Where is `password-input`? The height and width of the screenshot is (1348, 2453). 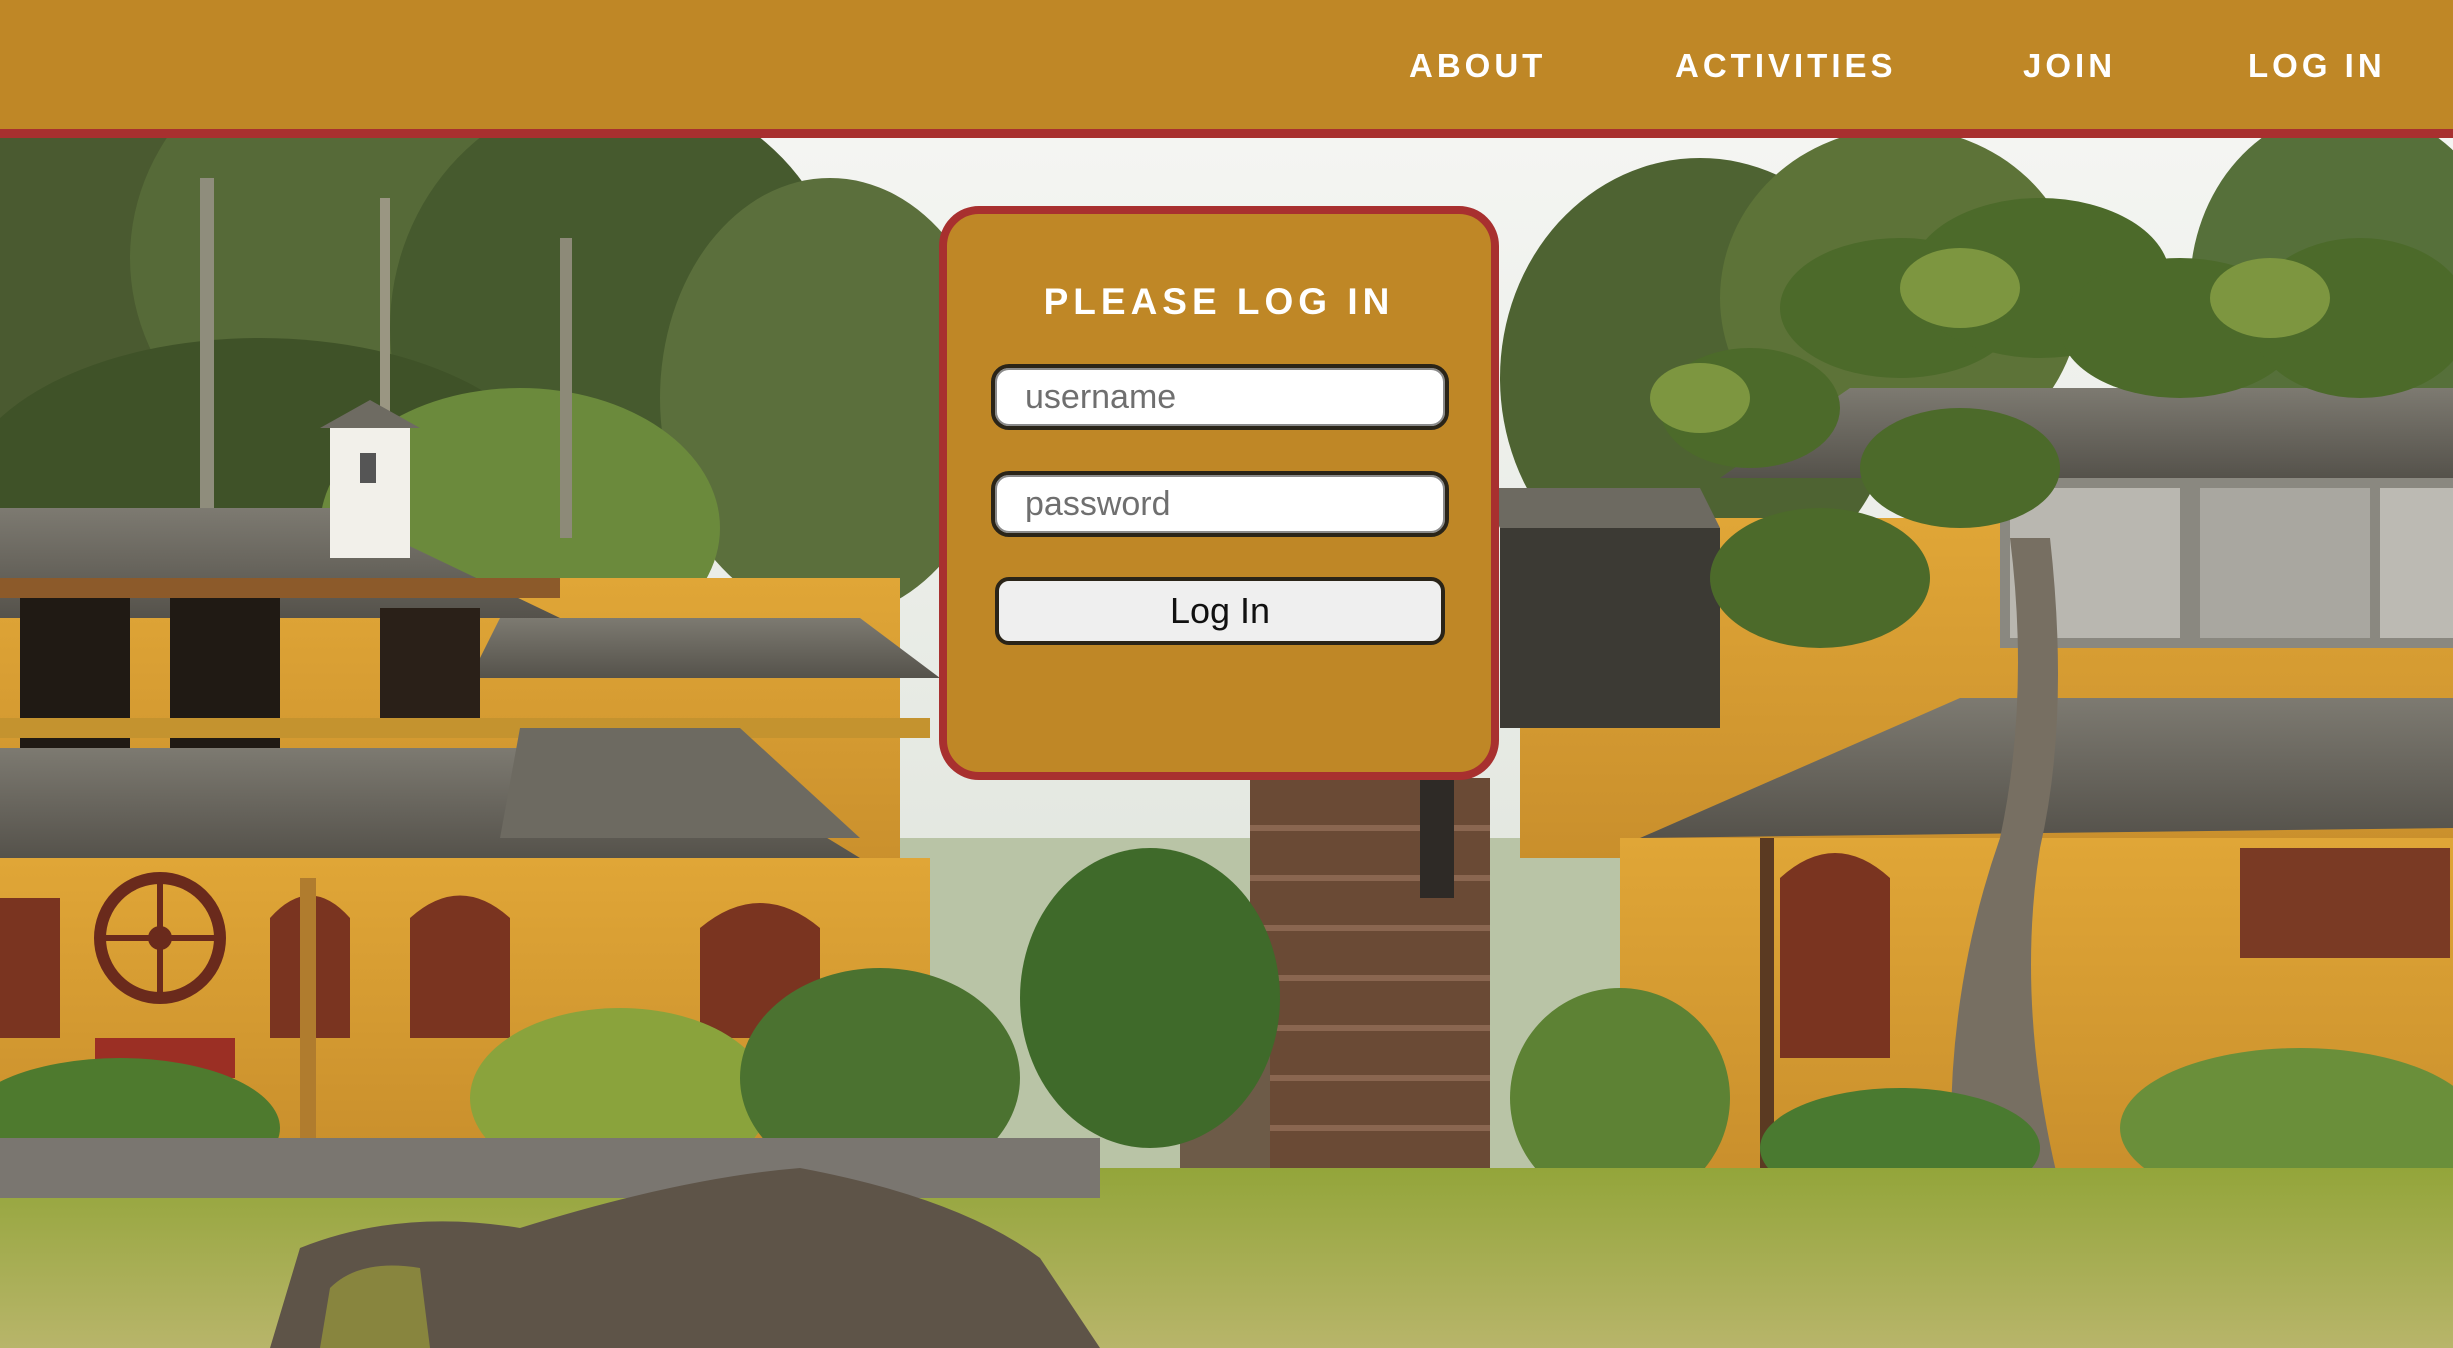
password-input is located at coordinates (1220, 504).